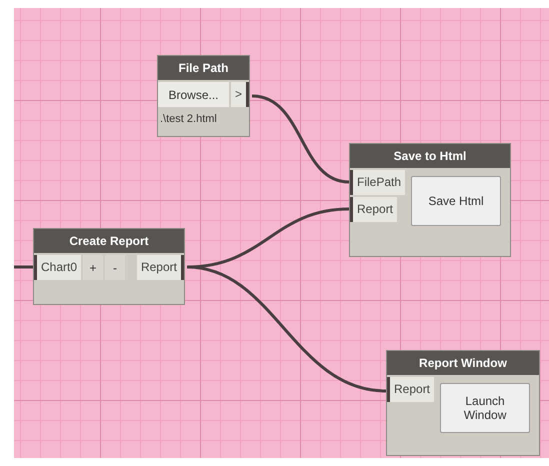 The width and height of the screenshot is (549, 466). I want to click on node: Report Window Report Launch Window, so click(463, 403).